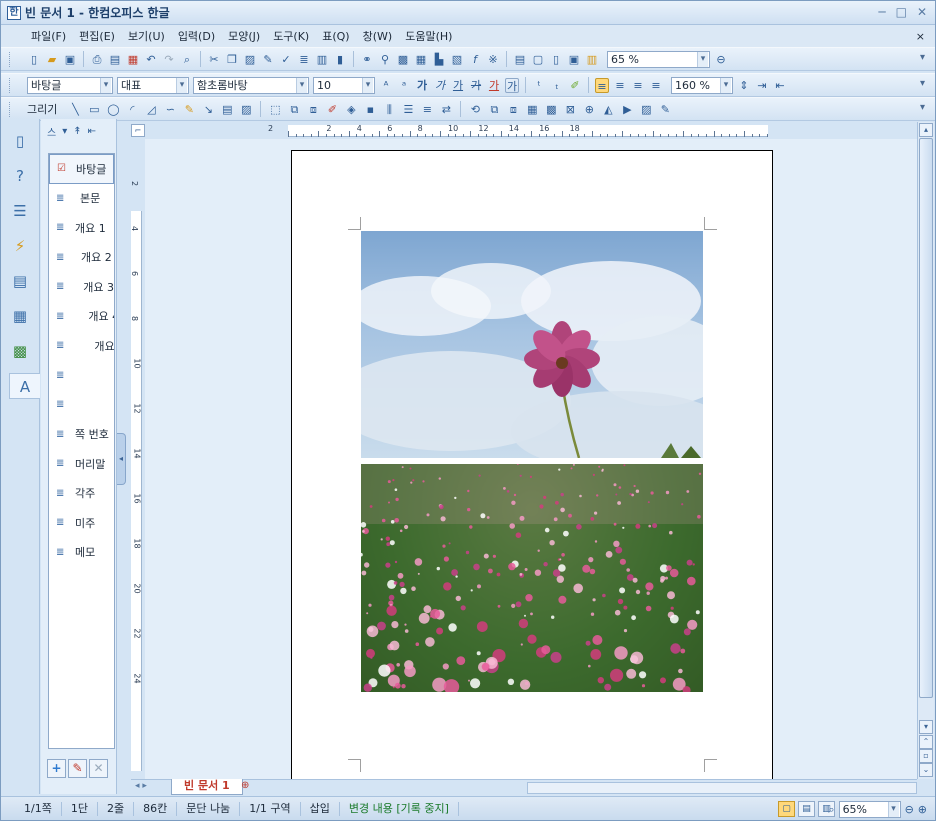  I want to click on image-effect-icon: ▨, so click(646, 109).